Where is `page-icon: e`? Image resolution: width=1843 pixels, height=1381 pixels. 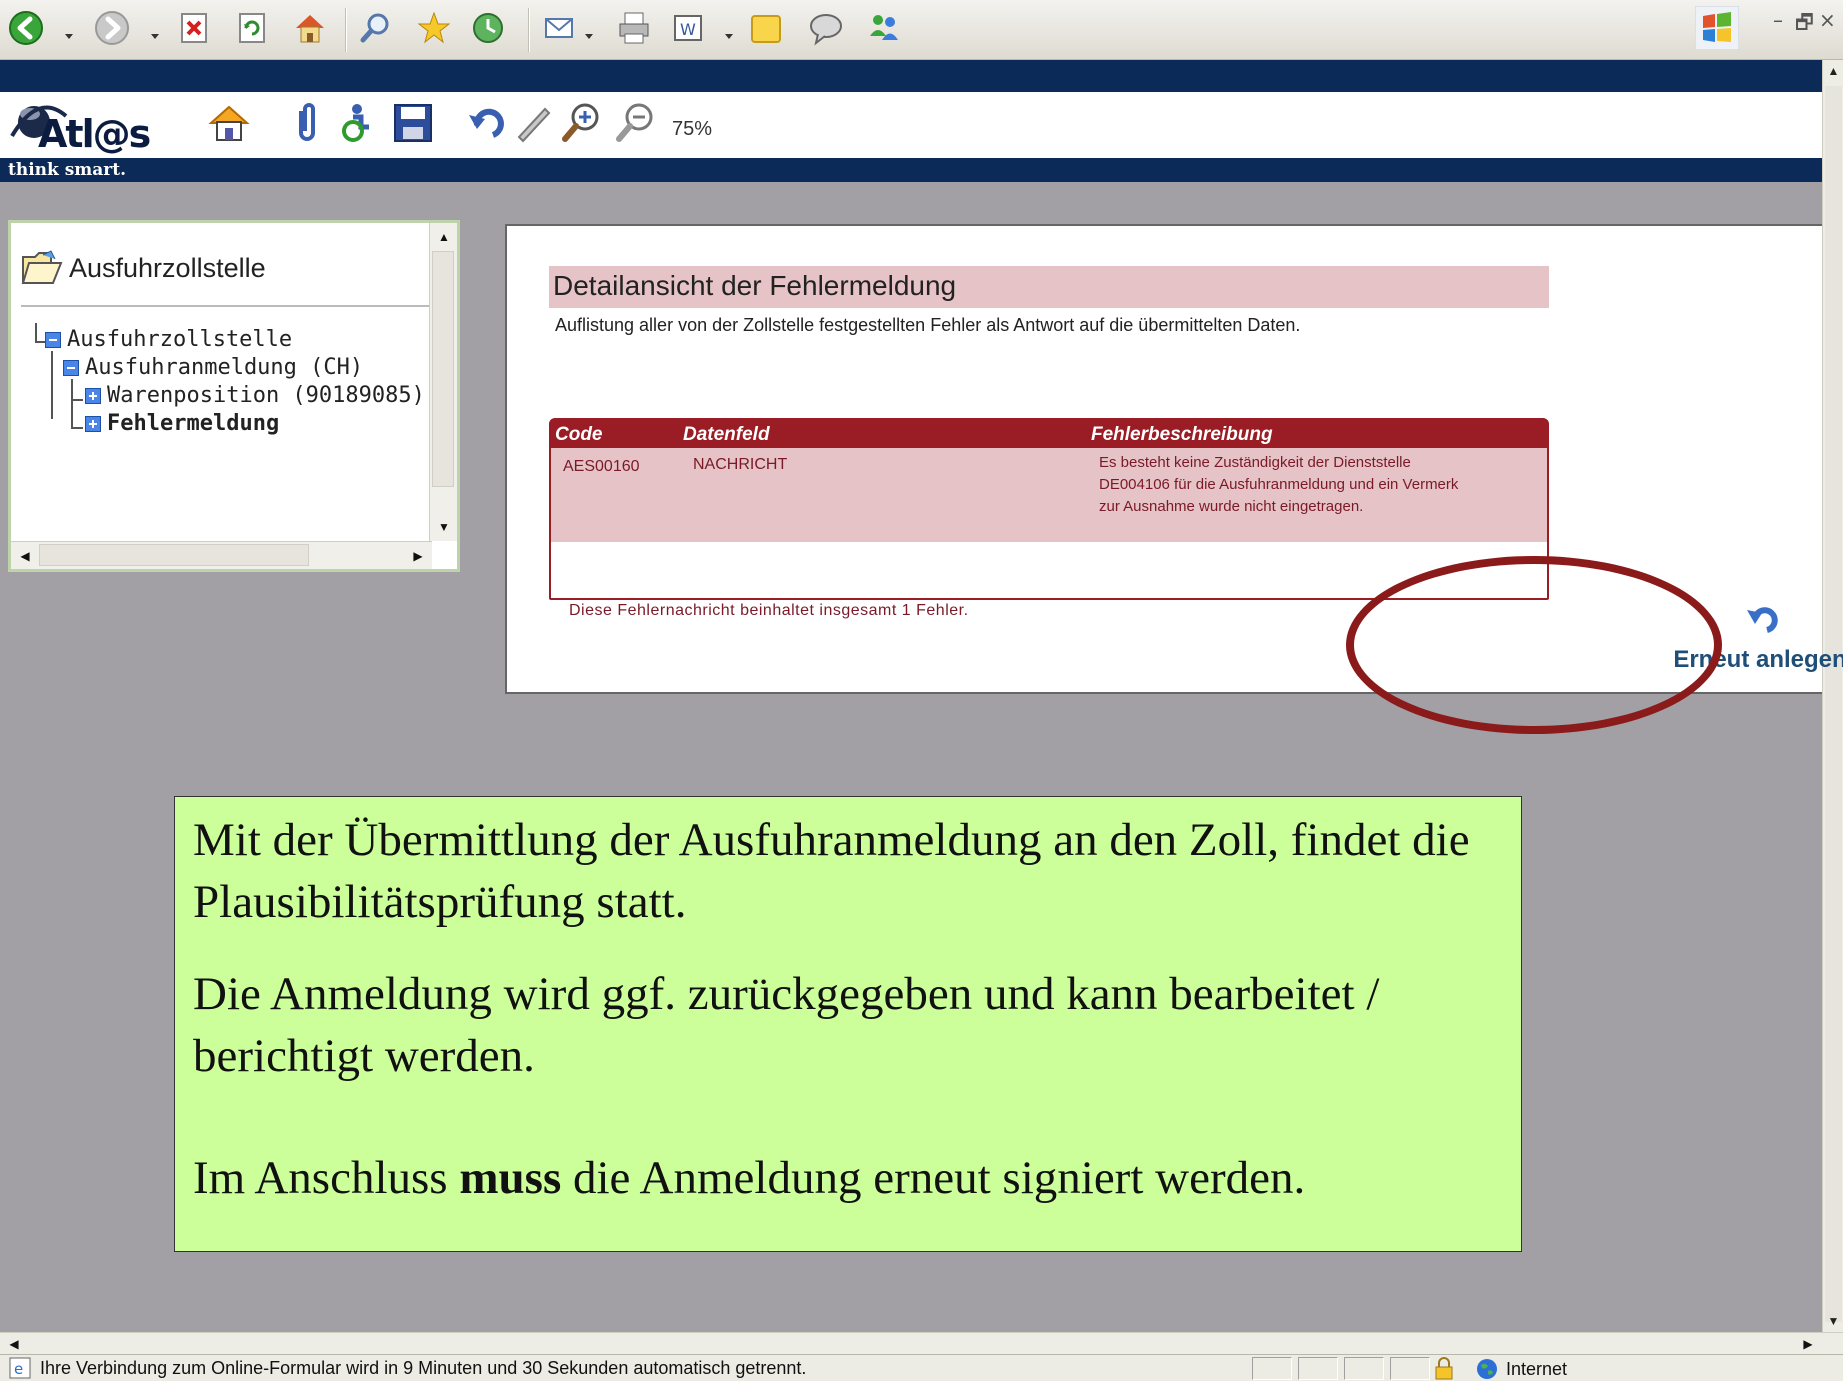 page-icon: e is located at coordinates (20, 1368).